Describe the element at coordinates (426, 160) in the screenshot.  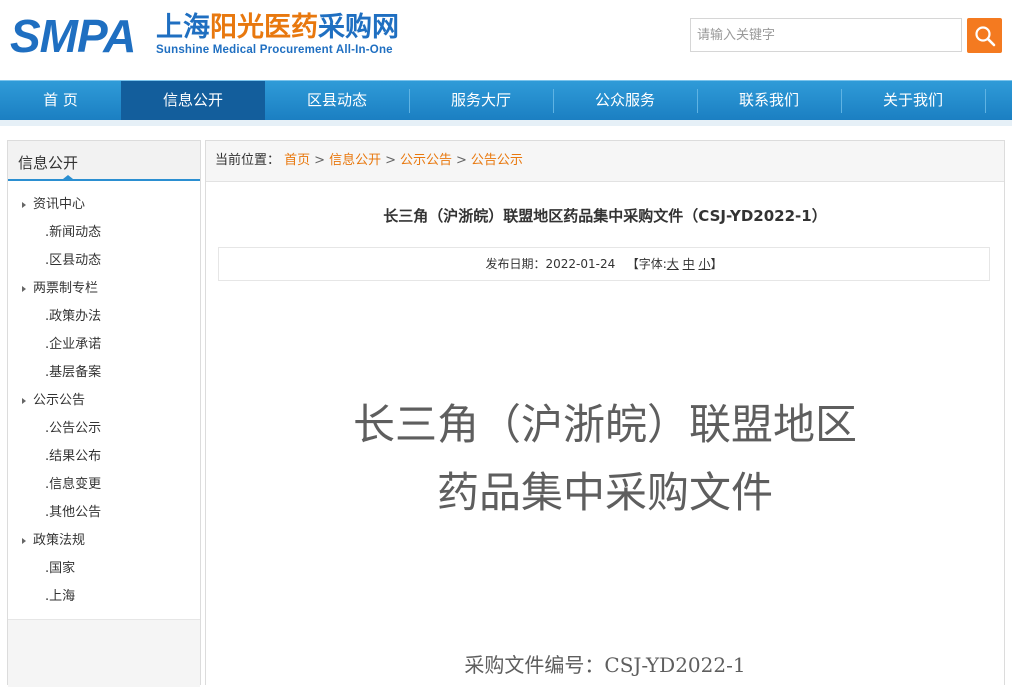
I see `breadcrumb-link-notices: 公示公告` at that location.